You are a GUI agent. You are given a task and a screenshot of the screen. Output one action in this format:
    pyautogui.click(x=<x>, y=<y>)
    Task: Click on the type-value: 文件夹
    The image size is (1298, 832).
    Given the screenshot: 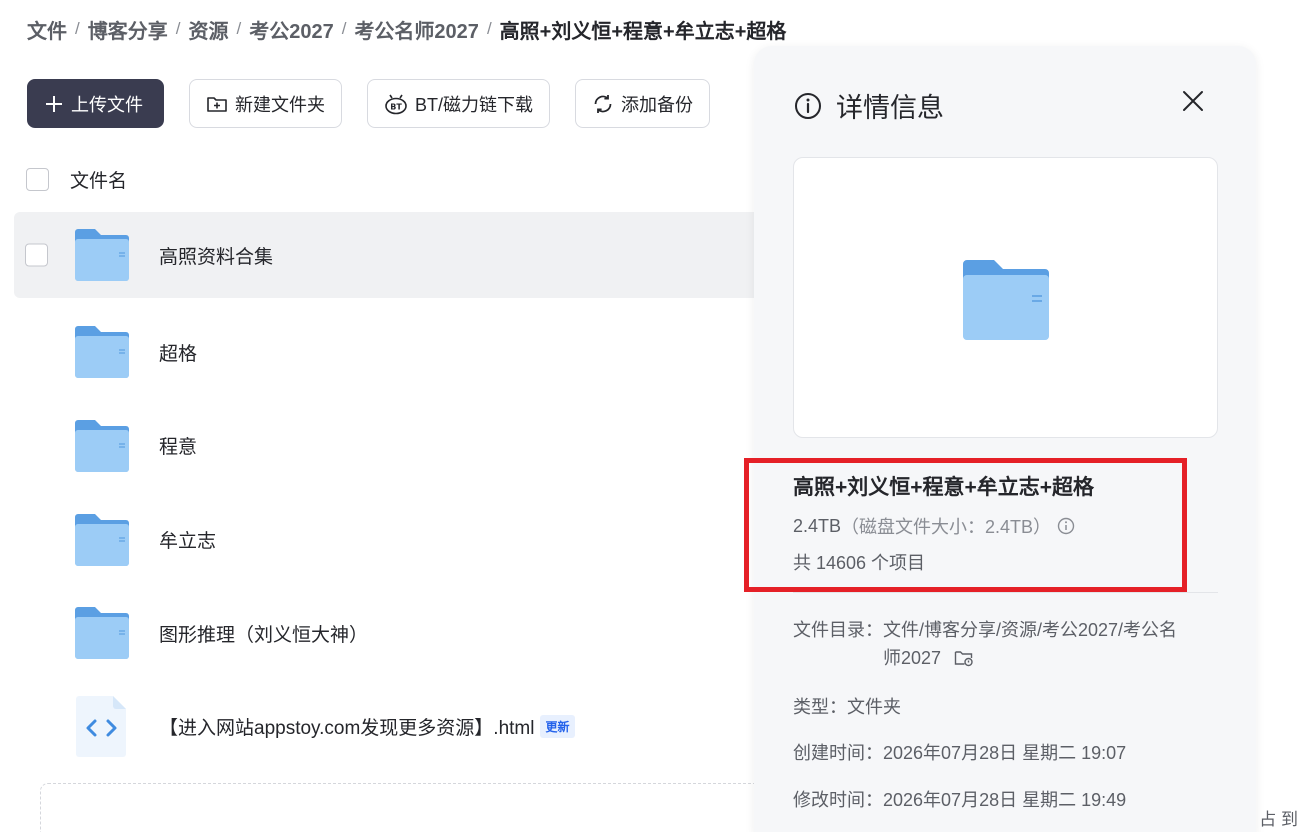 What is the action you would take?
    pyautogui.click(x=874, y=707)
    